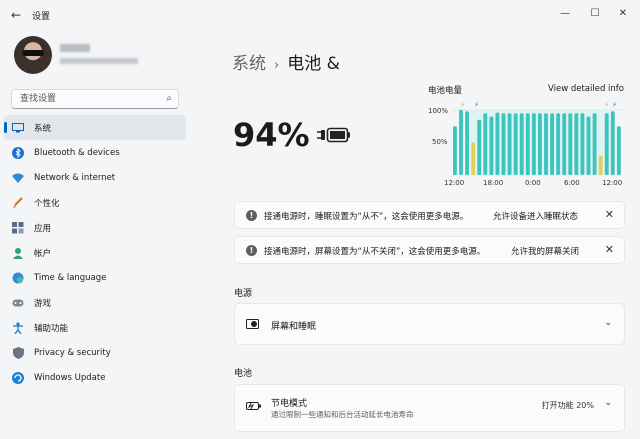  I want to click on sidebar-item-privacy: Privacy & security, so click(95, 352).